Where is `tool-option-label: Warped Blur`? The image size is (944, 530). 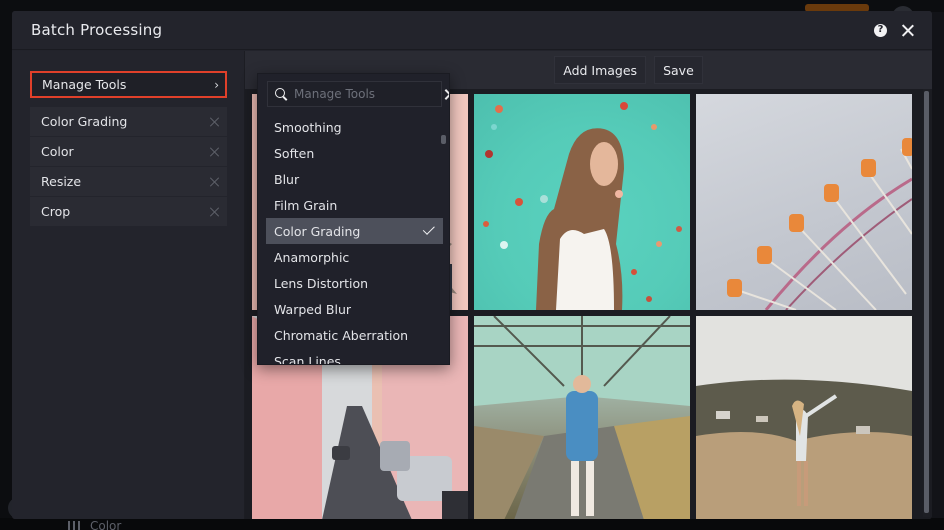 tool-option-label: Warped Blur is located at coordinates (313, 309).